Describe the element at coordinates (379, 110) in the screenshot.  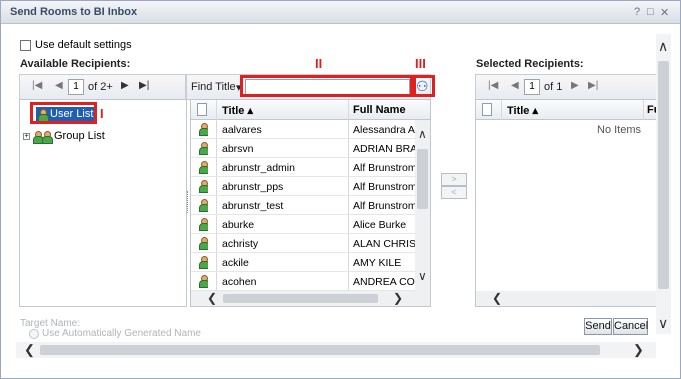
I see `column-full-name-header: Full Name` at that location.